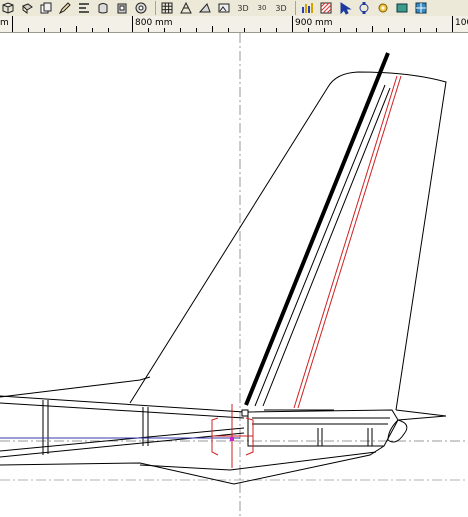  I want to click on bar-chart-icon, so click(307, 8).